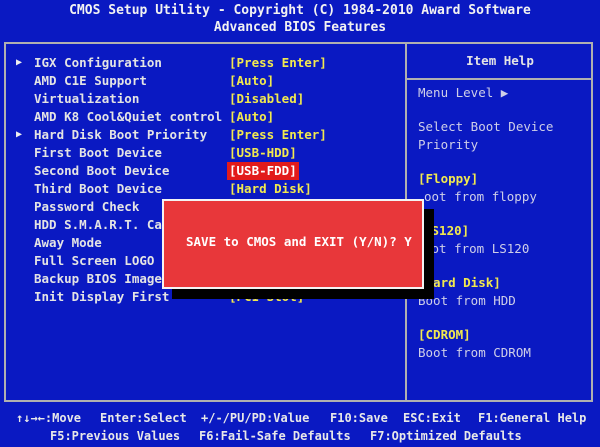 This screenshot has height=447, width=600. Describe the element at coordinates (263, 171) in the screenshot. I see `setting-value-selected: [USB-FDD]` at that location.